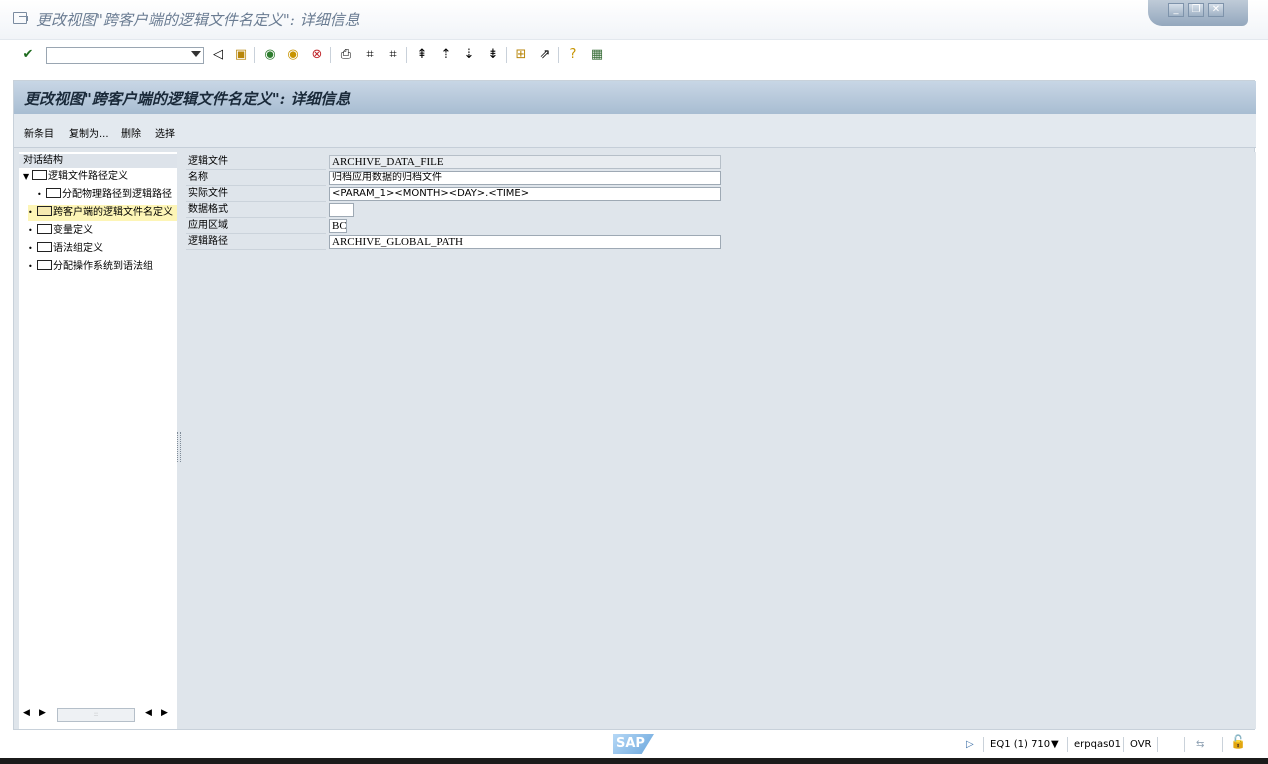 This screenshot has width=1268, height=764. Describe the element at coordinates (28, 55) in the screenshot. I see `enter-check-icon: ✔` at that location.